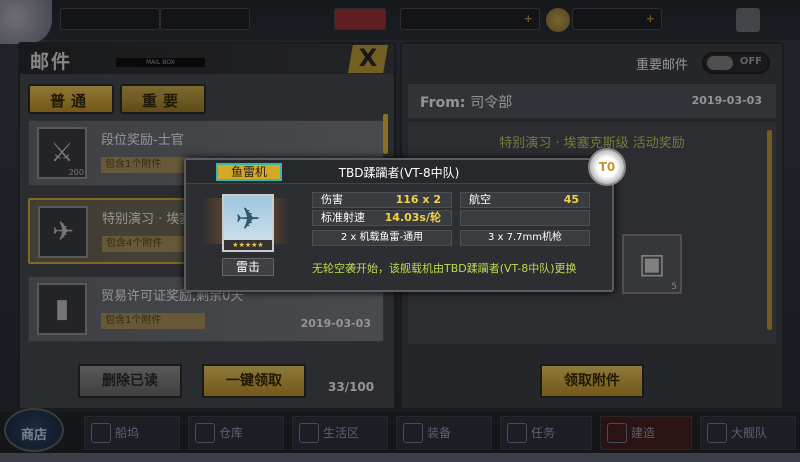 This screenshot has height=462, width=800. I want to click on stat-firerate: 标准射速 14.03s/轮, so click(382, 218).